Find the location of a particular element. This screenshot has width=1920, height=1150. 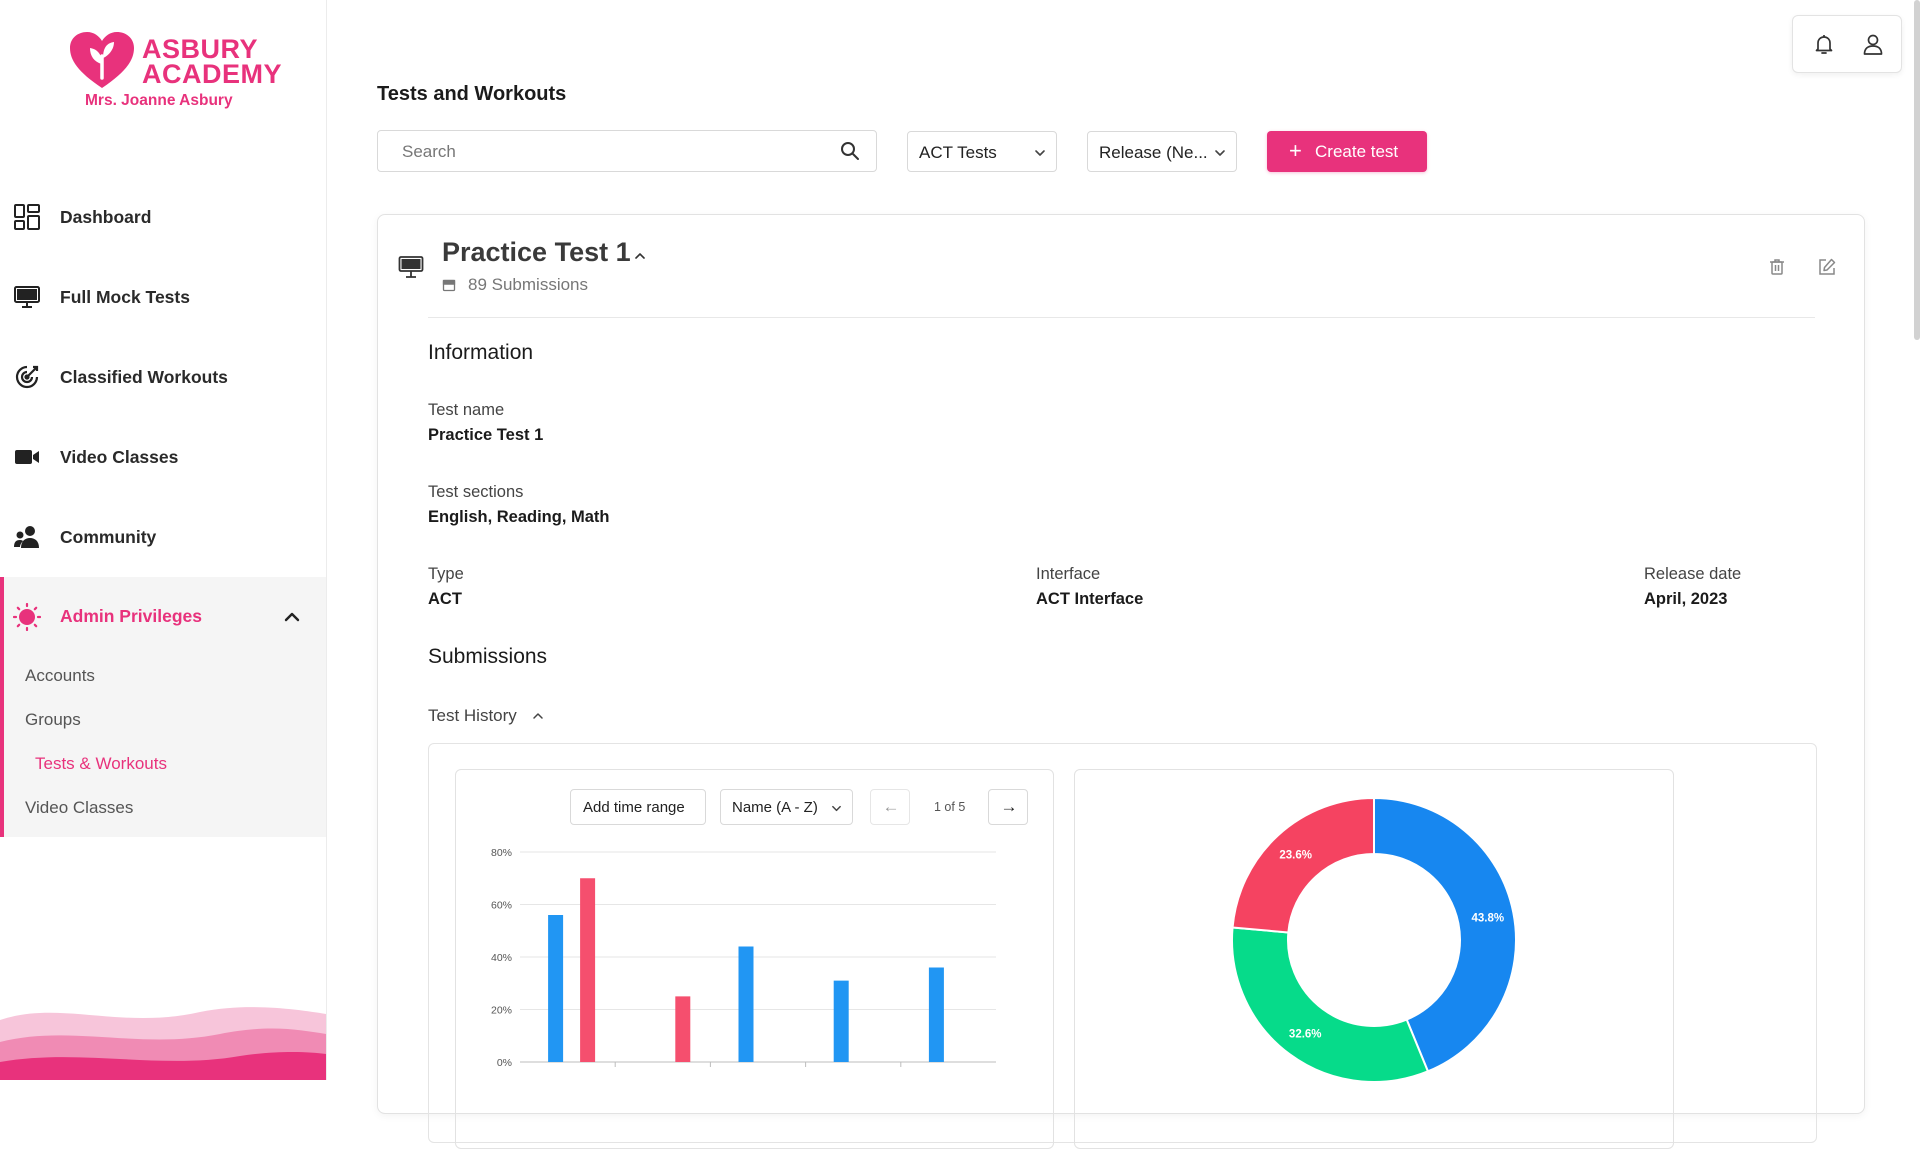

add-time-range-label: Add time range is located at coordinates (634, 807).